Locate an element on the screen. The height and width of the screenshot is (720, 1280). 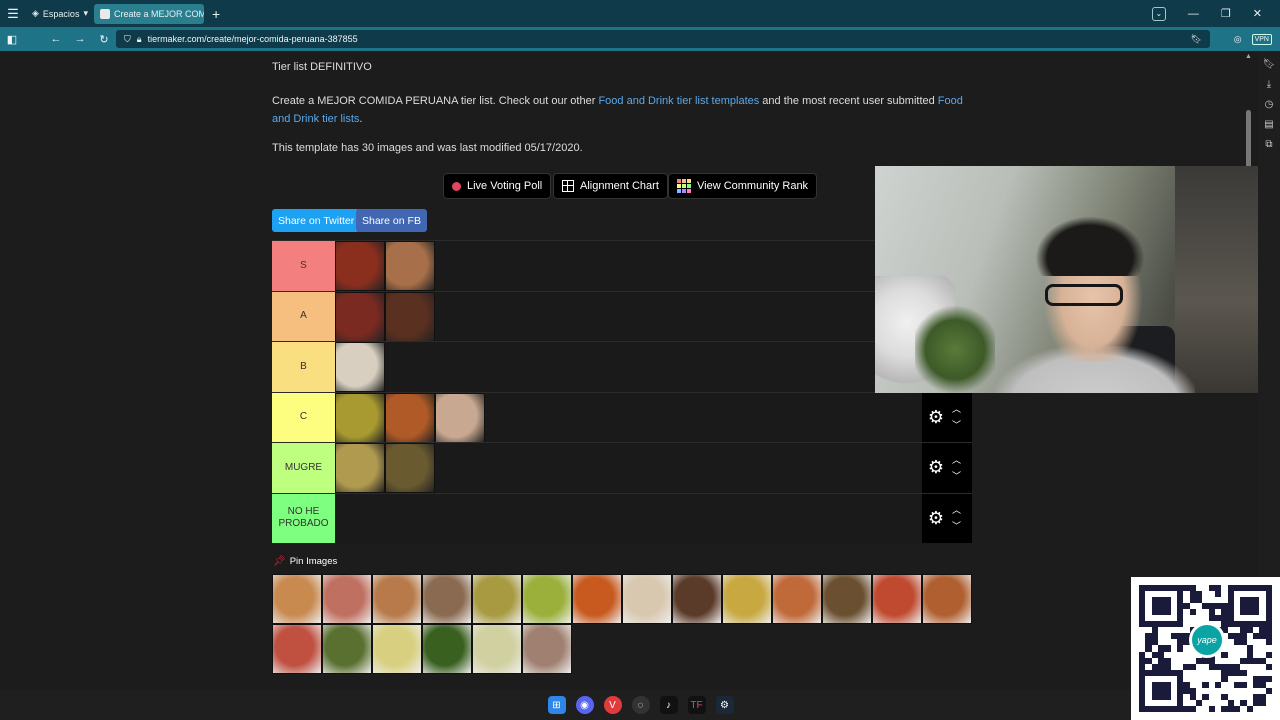
lock-icon: 🔒︎ is located at coordinates (139, 38).